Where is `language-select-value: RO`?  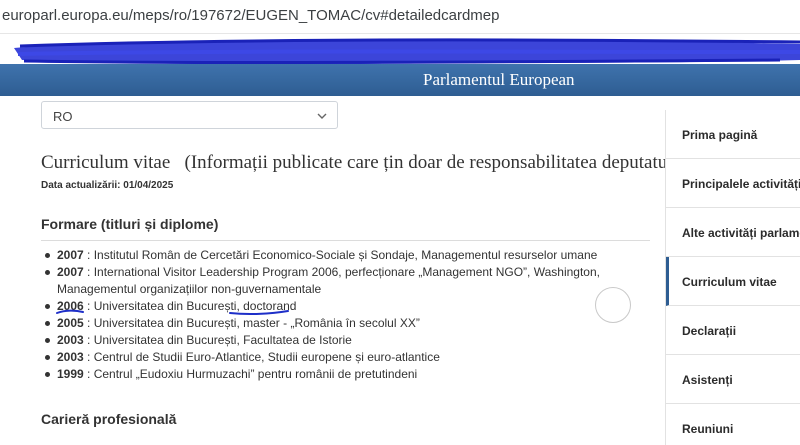 language-select-value: RO is located at coordinates (63, 116).